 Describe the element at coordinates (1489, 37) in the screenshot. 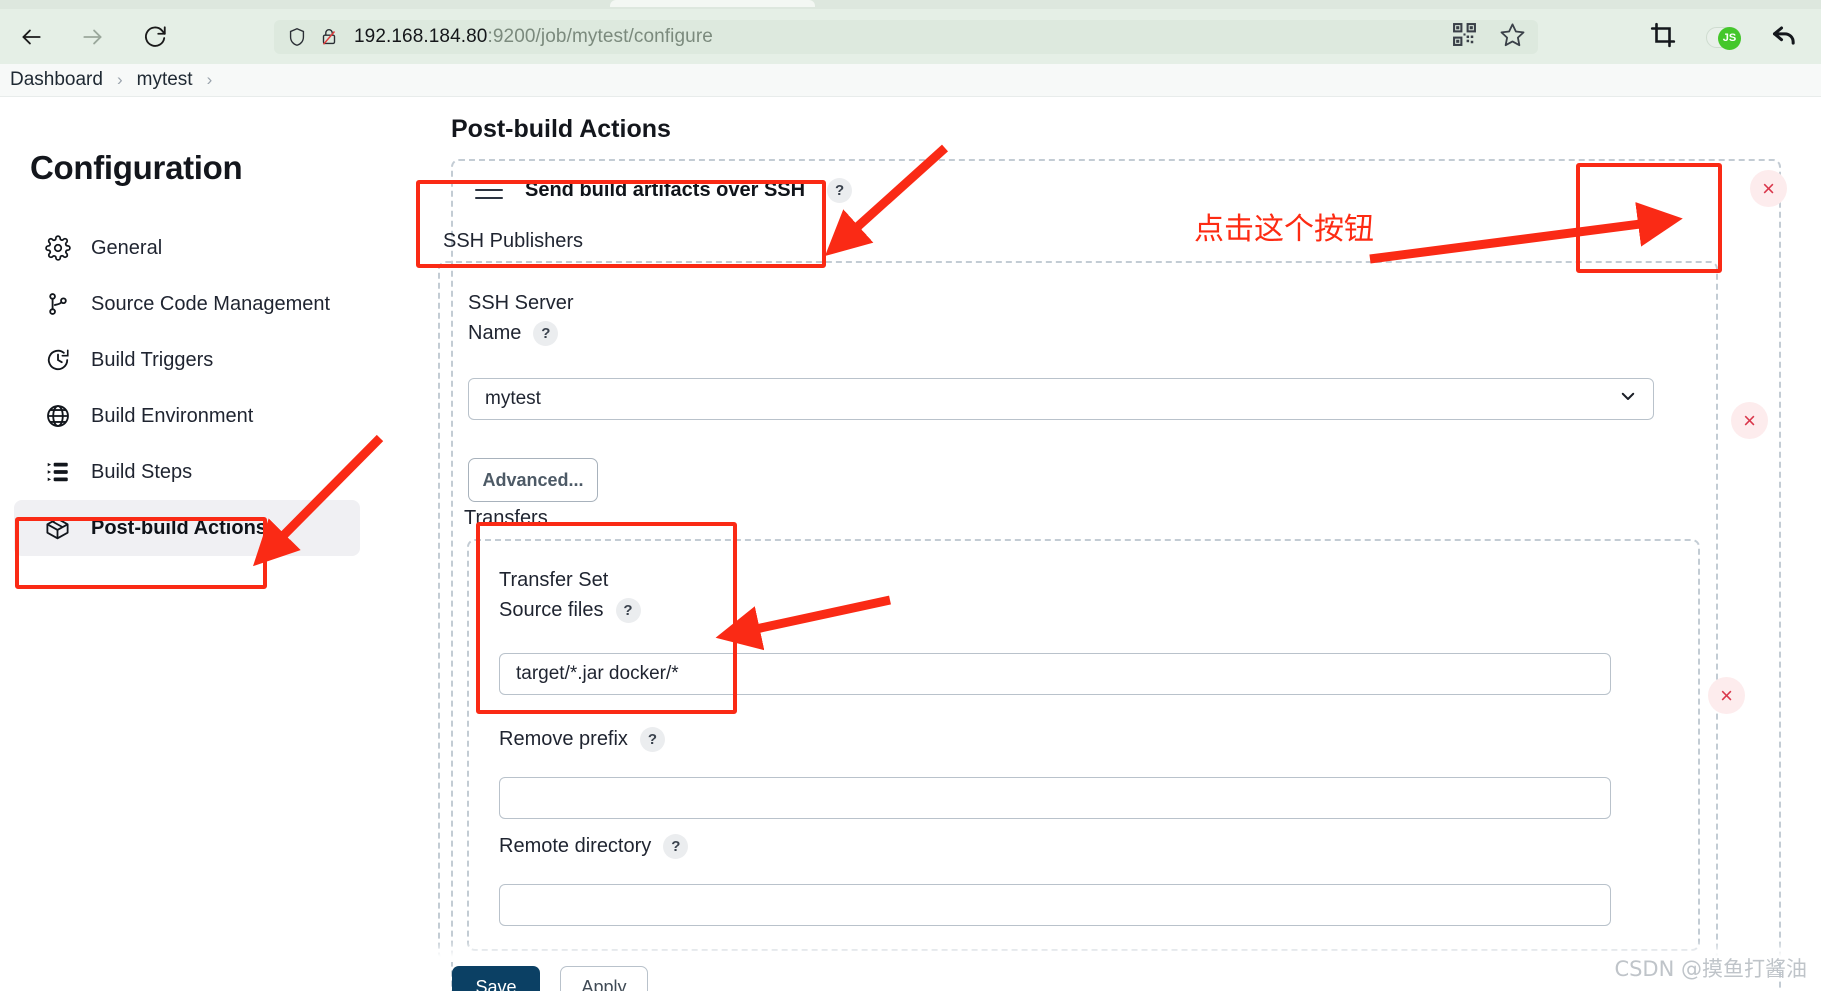

I see `addressbar-actions` at that location.